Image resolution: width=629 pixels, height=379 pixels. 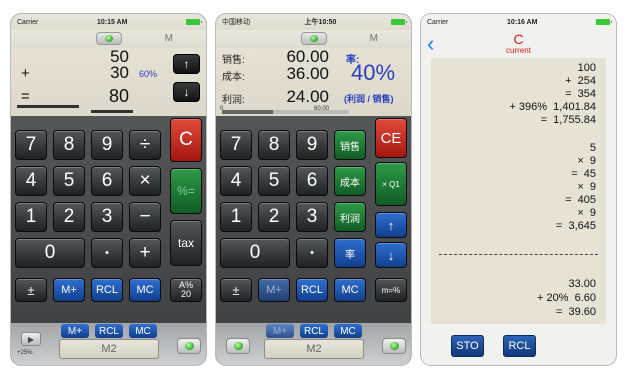 I want to click on scale-min-label: 0, so click(x=222, y=109).